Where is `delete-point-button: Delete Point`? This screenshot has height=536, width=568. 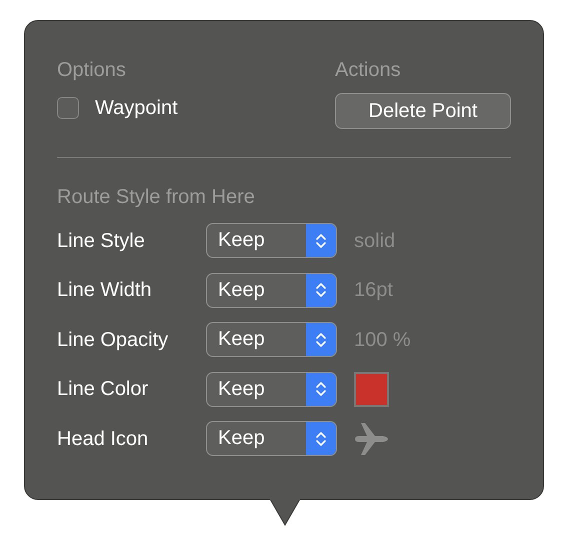
delete-point-button: Delete Point is located at coordinates (423, 111).